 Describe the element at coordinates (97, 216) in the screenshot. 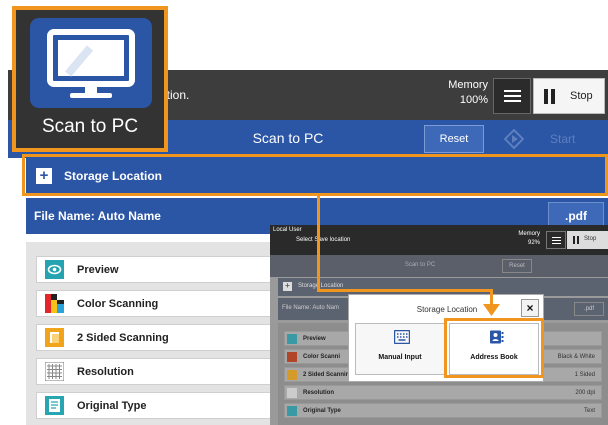

I see `file-name-label: File Name: Auto Name` at that location.